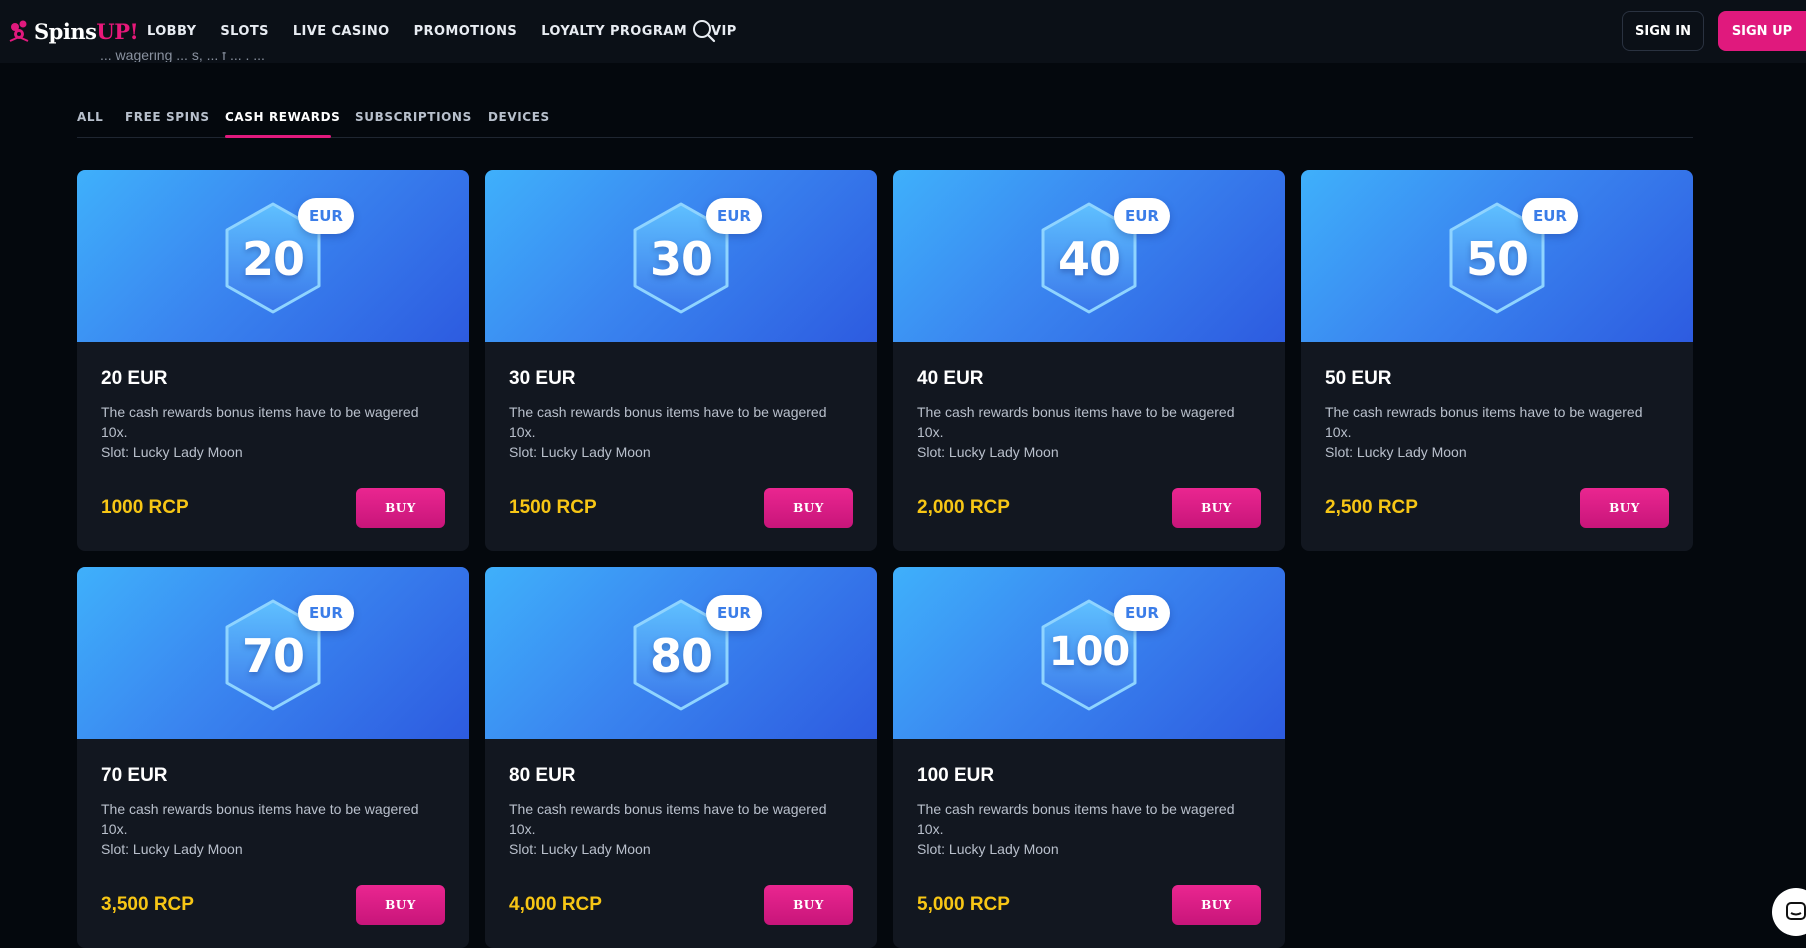  I want to click on reward-price: 1500 RCP, so click(553, 507).